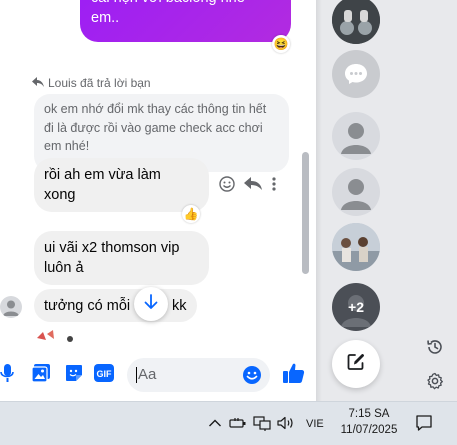  Describe the element at coordinates (424, 423) in the screenshot. I see `notification-center-icon` at that location.